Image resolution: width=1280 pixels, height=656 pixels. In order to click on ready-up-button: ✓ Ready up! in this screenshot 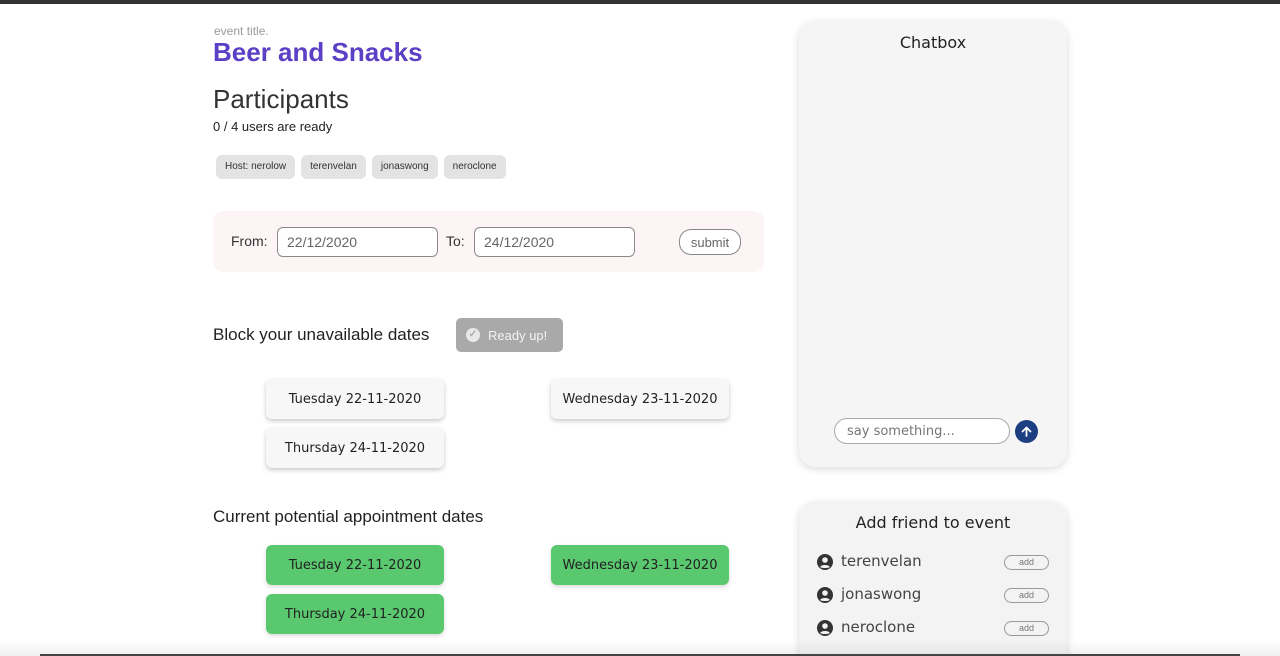, I will do `click(509, 335)`.